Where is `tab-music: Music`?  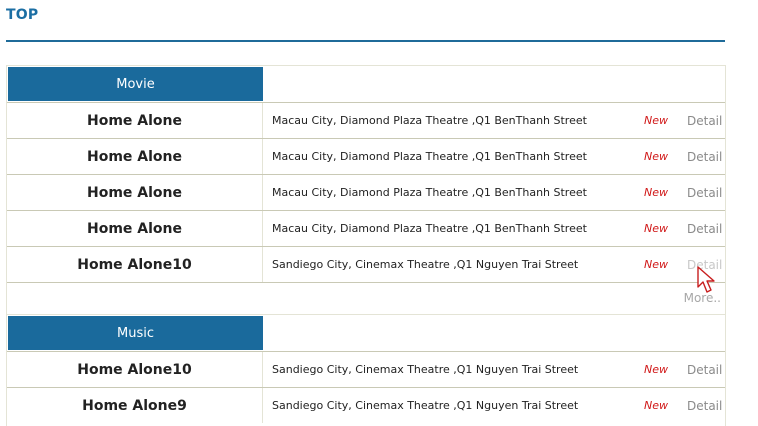 tab-music: Music is located at coordinates (135, 333).